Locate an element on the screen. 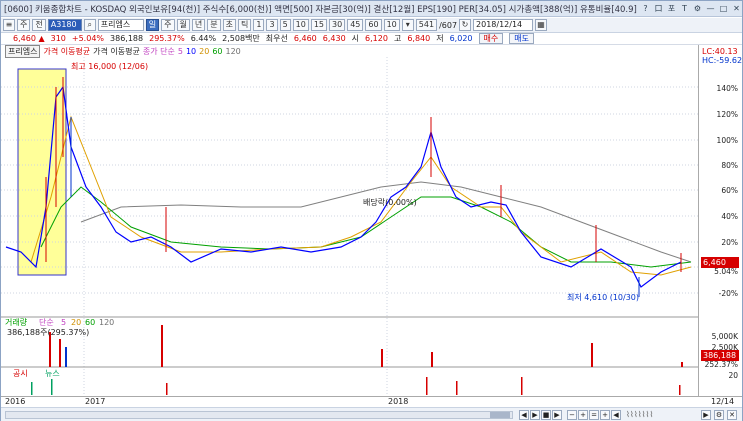 Image resolution: width=743 pixels, height=421 pixels. left-icon: ◀ is located at coordinates (616, 415).